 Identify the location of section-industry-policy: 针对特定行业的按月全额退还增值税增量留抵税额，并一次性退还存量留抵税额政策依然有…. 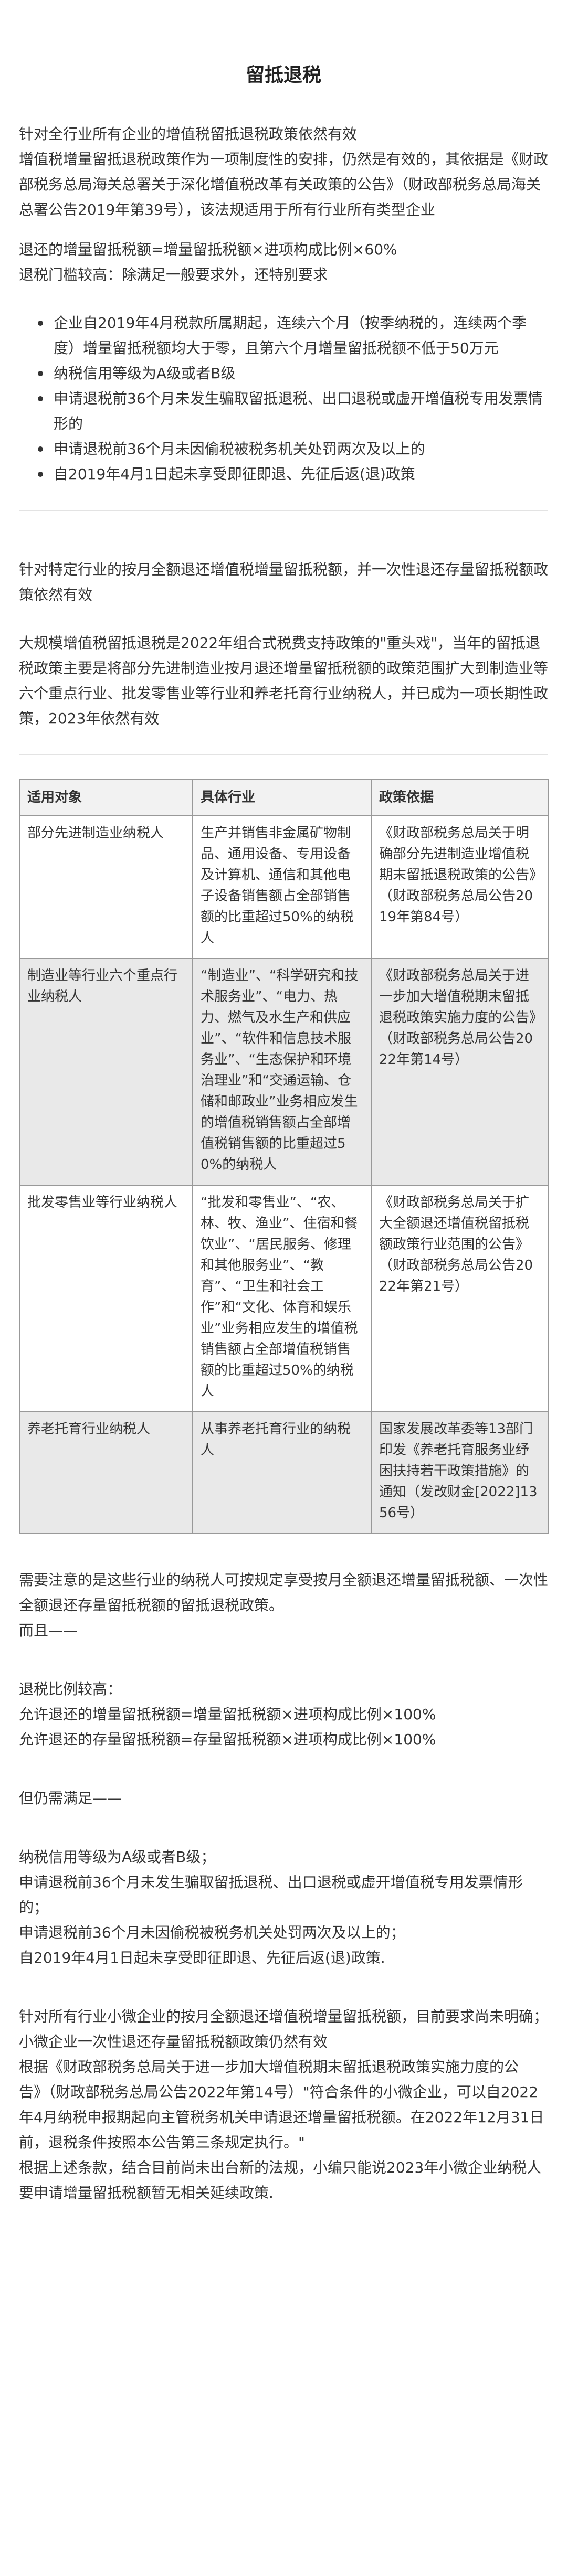
(283, 644).